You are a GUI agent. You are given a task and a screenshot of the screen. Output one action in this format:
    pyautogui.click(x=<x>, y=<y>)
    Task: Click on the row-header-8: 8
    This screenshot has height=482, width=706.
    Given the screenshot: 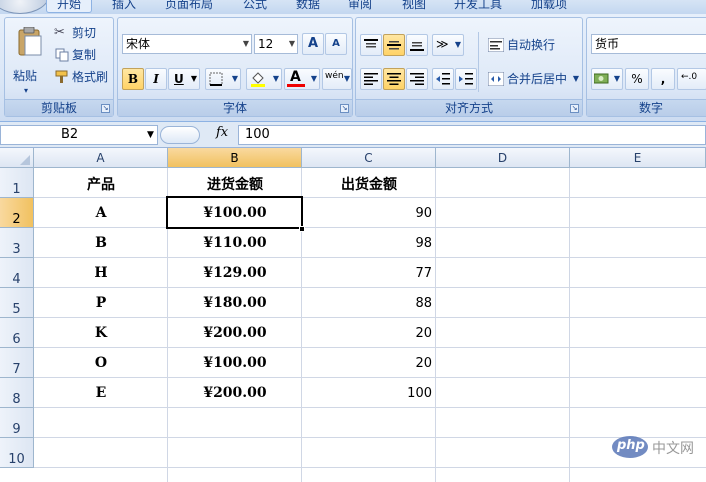 What is the action you would take?
    pyautogui.click(x=17, y=393)
    